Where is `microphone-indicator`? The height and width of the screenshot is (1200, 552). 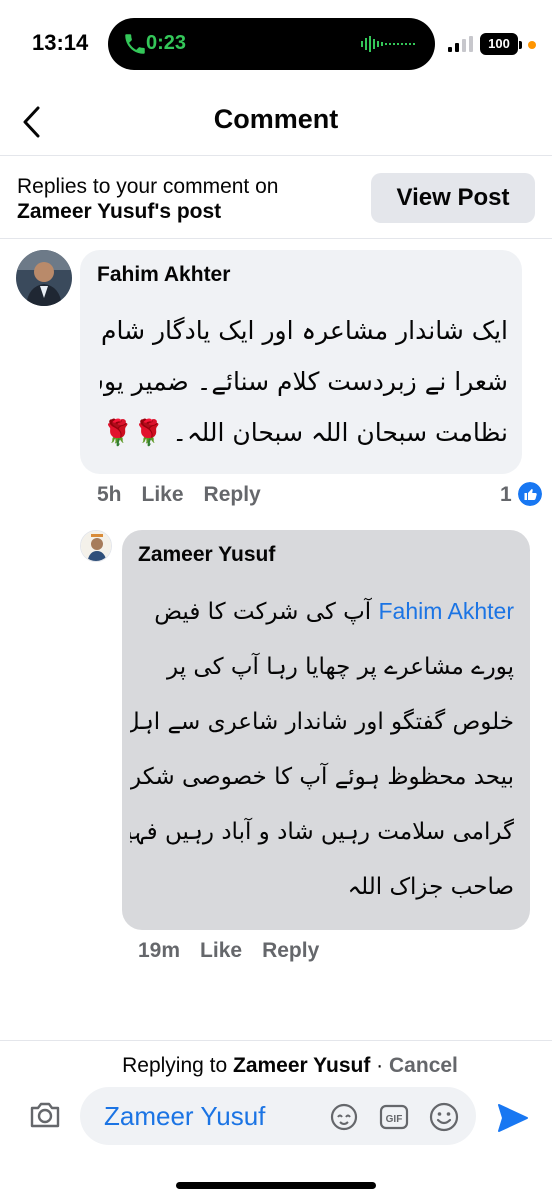
microphone-indicator is located at coordinates (532, 45).